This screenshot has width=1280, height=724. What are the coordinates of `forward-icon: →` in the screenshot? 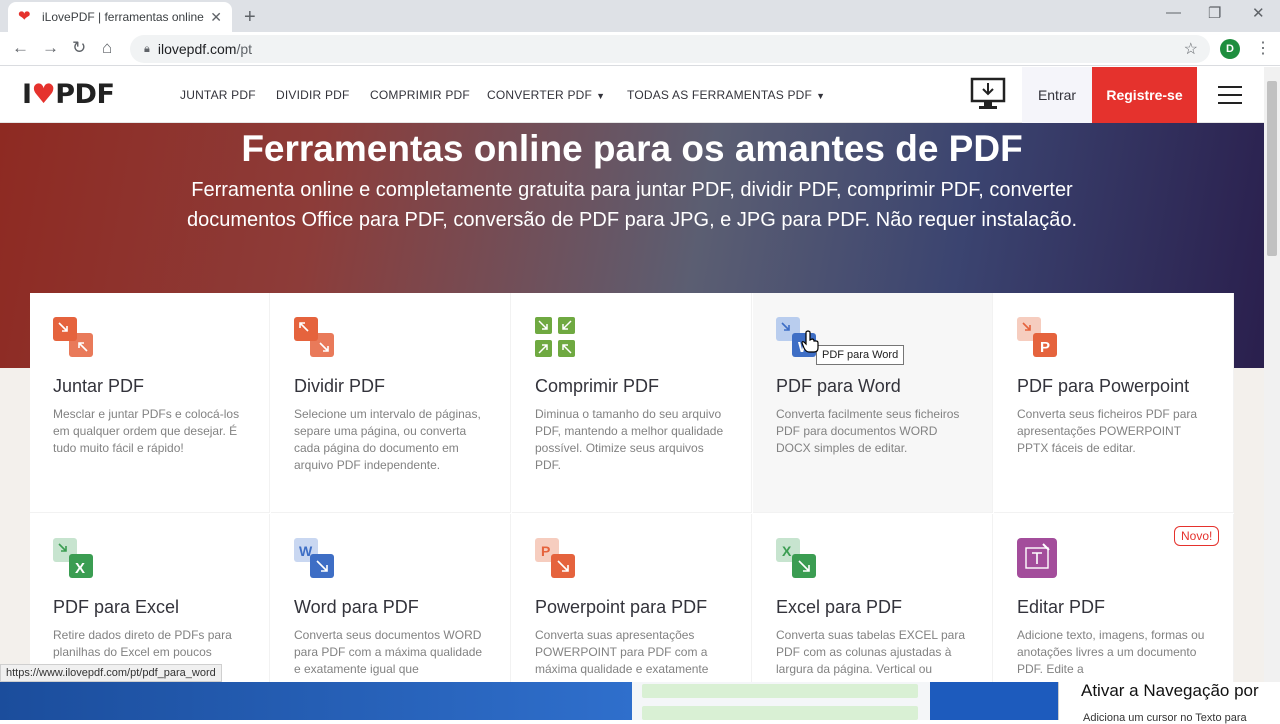 It's located at (50, 48).